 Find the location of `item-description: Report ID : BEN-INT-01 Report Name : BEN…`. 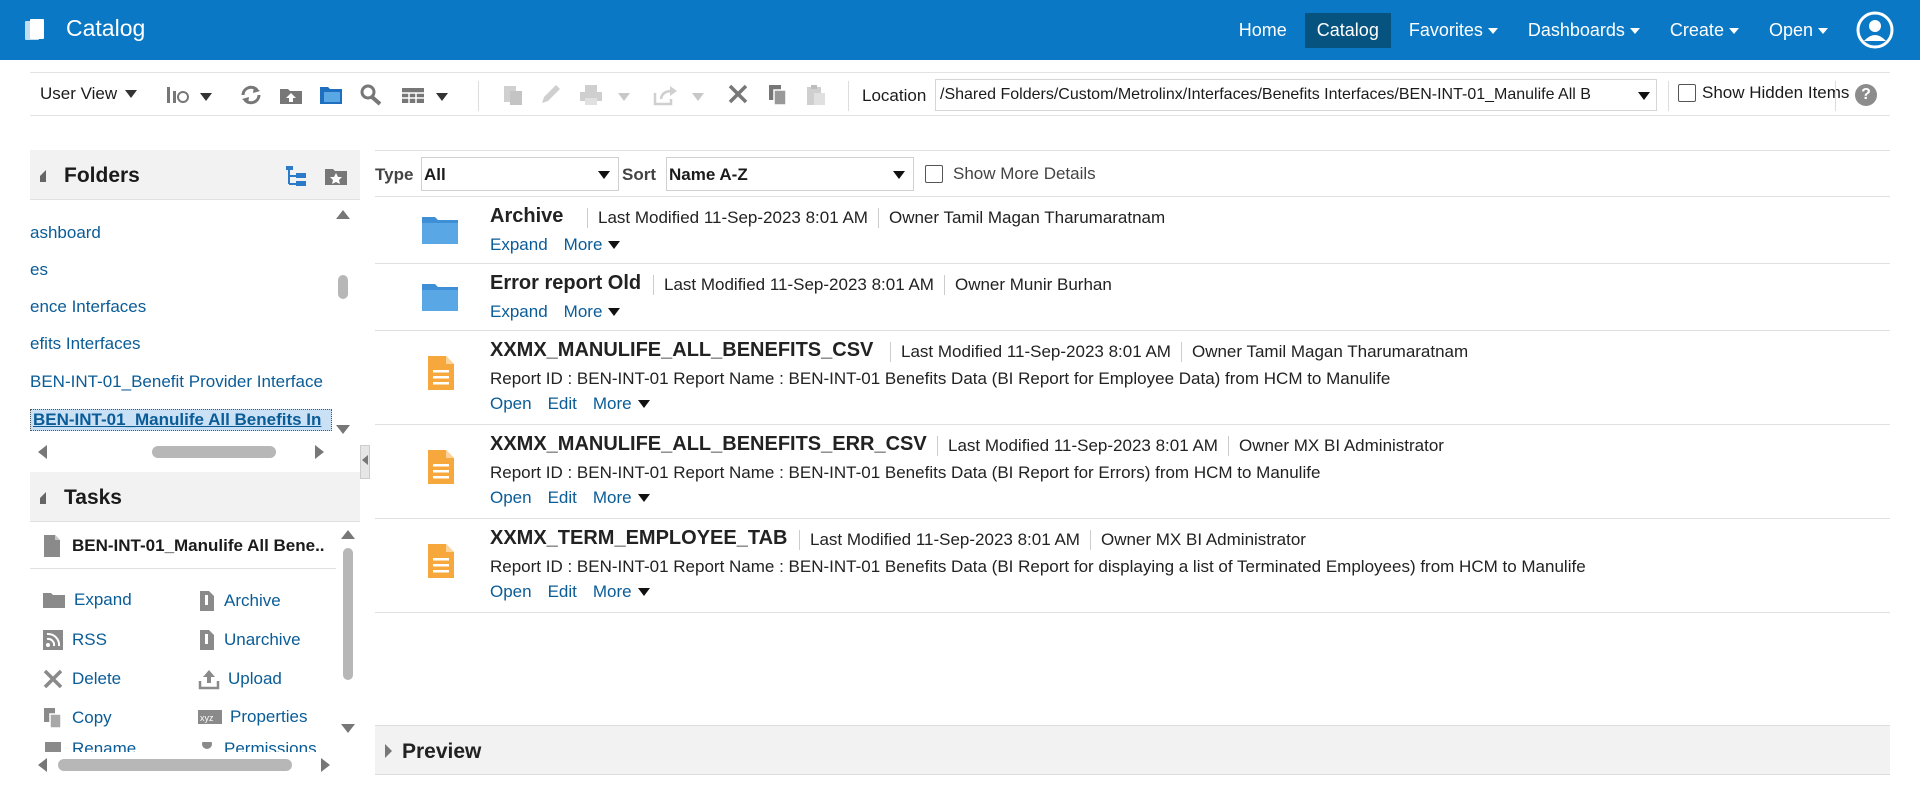

item-description: Report ID : BEN-INT-01 Report Name : BEN… is located at coordinates (940, 378).